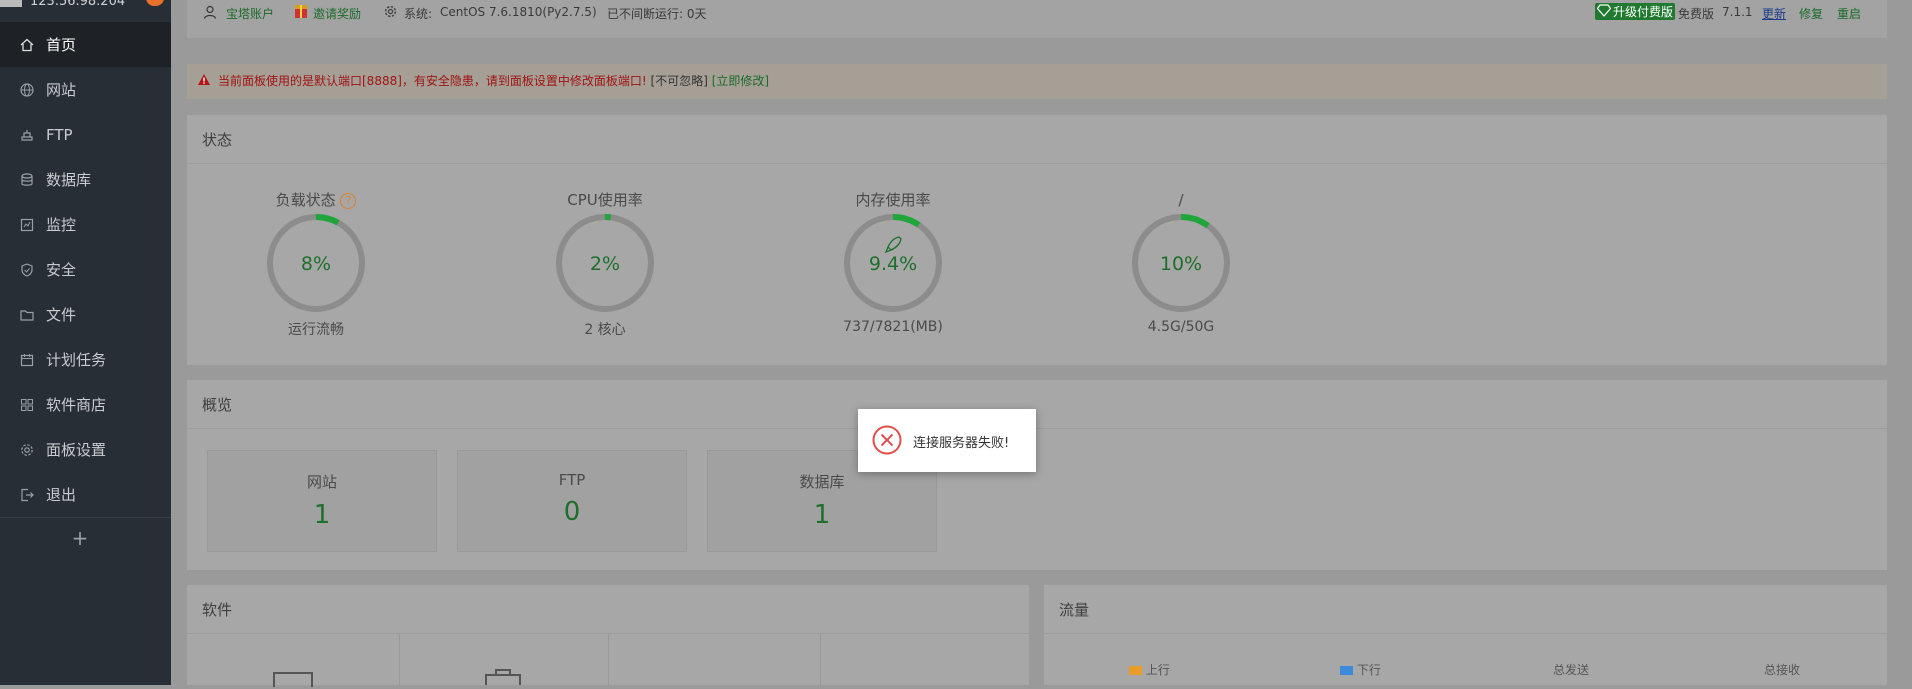  I want to click on gauge-ring: 10%, so click(1181, 263).